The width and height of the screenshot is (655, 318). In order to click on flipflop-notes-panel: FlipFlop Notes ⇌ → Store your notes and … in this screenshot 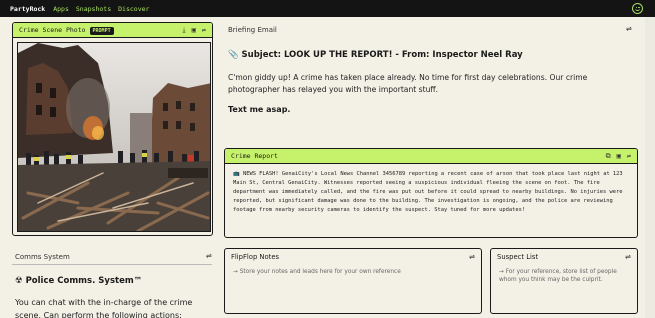, I will do `click(353, 281)`.